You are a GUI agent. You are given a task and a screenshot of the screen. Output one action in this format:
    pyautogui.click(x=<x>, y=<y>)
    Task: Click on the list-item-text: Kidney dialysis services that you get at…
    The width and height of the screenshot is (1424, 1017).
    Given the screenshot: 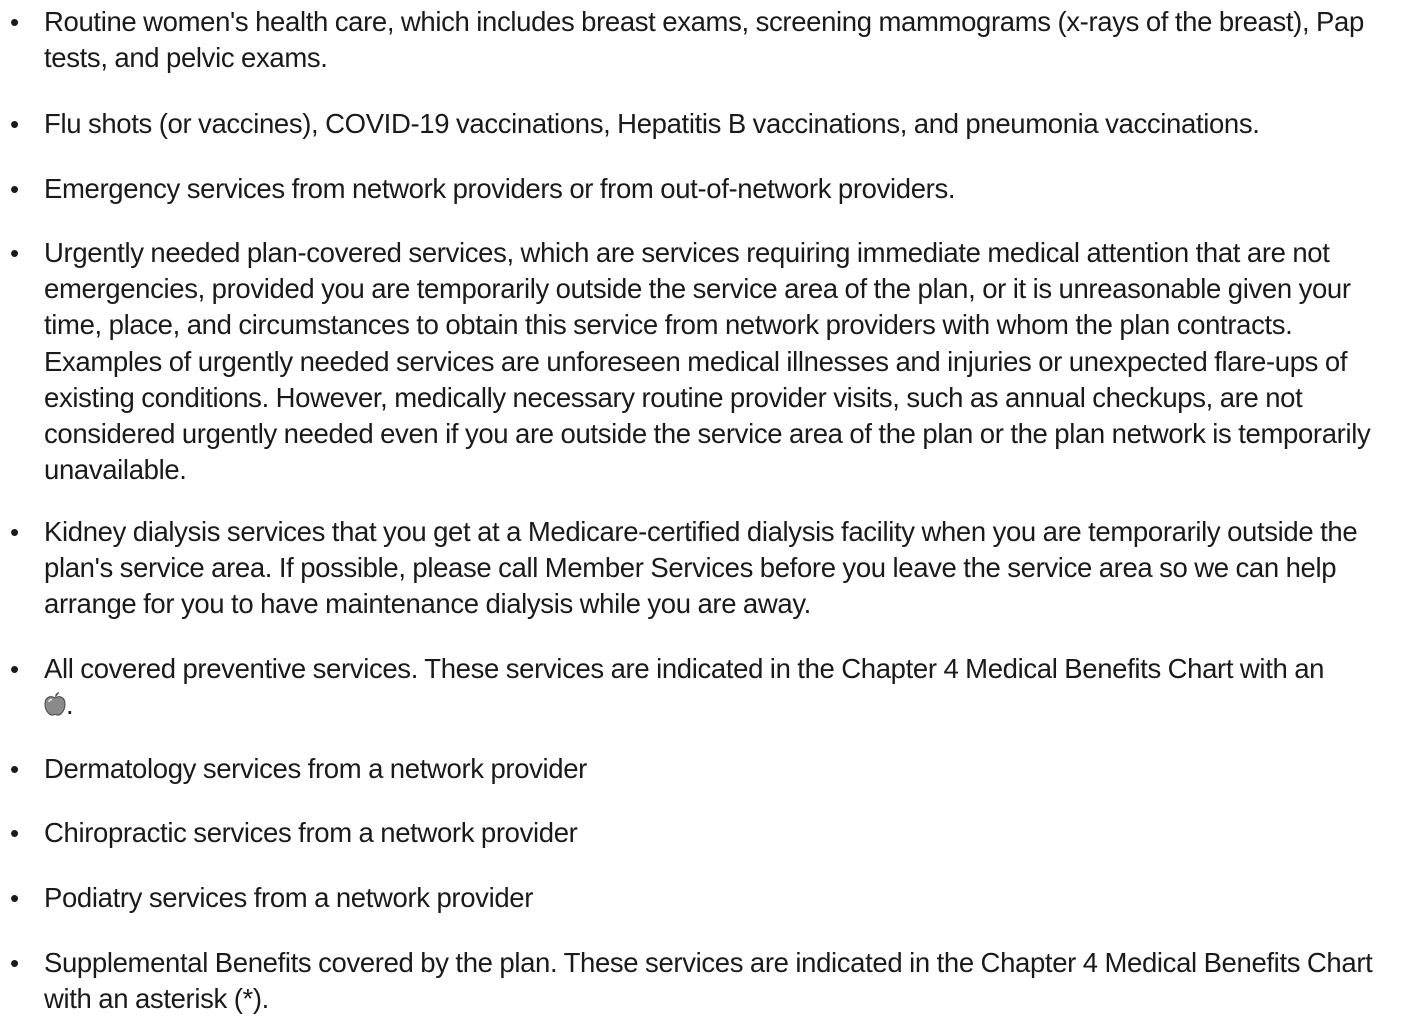 What is the action you would take?
    pyautogui.click(x=701, y=568)
    